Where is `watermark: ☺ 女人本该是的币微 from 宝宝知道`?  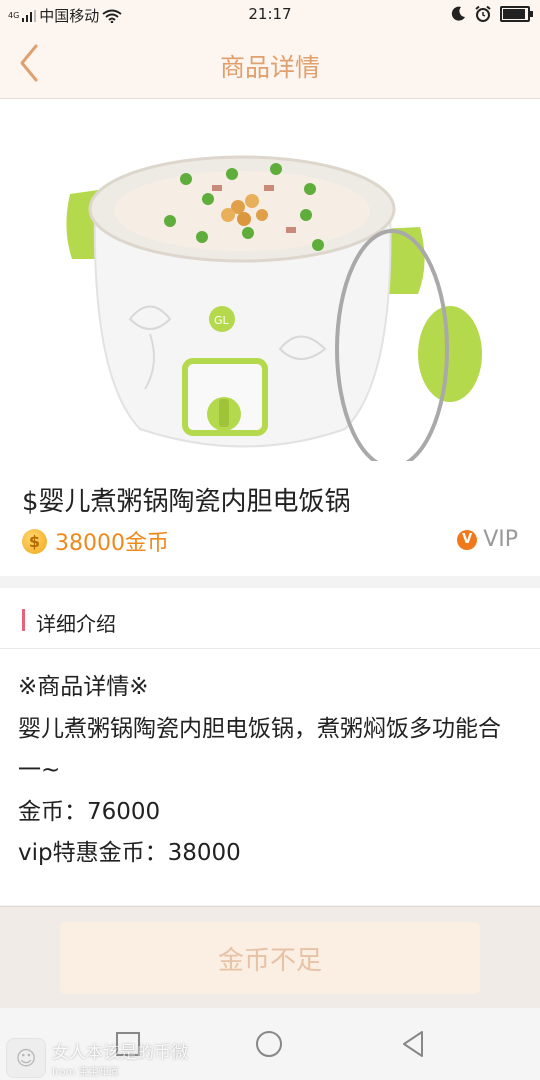 watermark: ☺ 女人本该是的币微 from 宝宝知道 is located at coordinates (97, 1058).